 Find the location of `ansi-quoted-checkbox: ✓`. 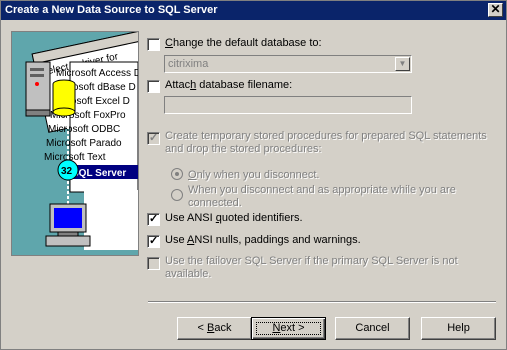

ansi-quoted-checkbox: ✓ is located at coordinates (153, 219).